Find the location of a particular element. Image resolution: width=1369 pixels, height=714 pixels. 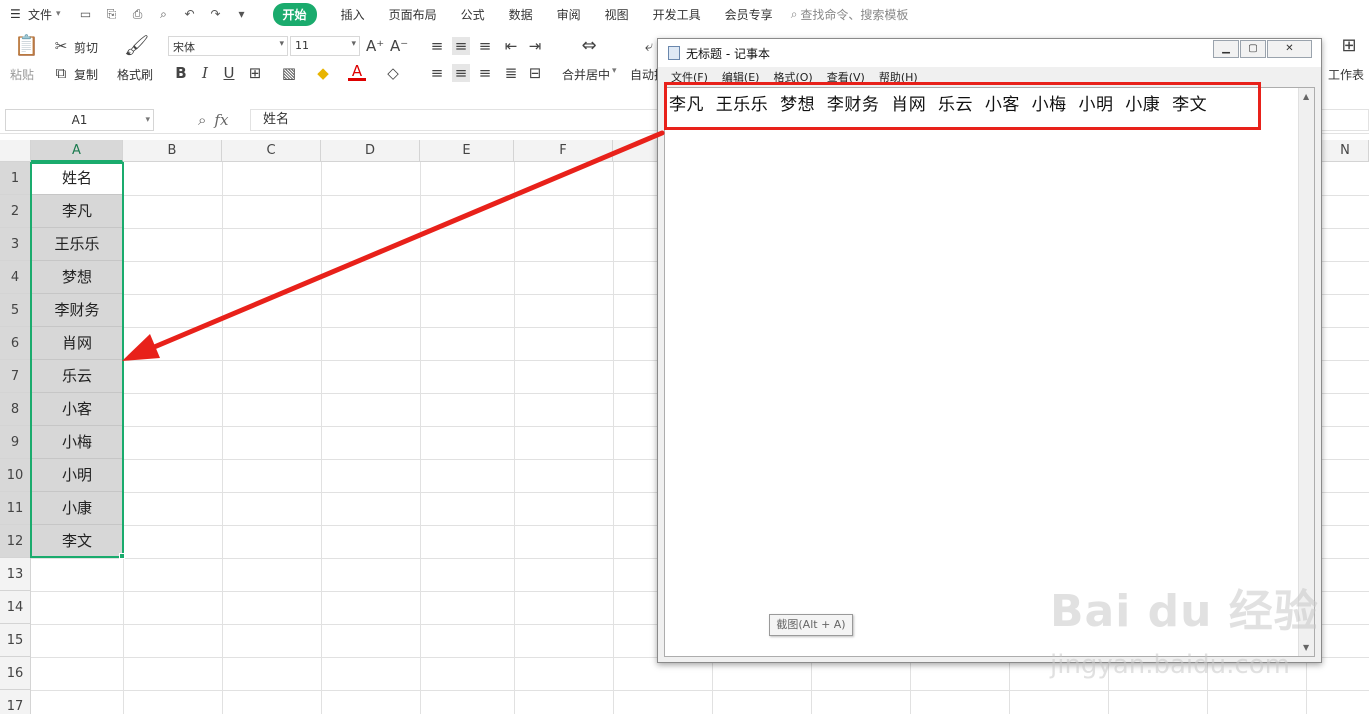

tab-8: 会员专享 is located at coordinates (749, 14).